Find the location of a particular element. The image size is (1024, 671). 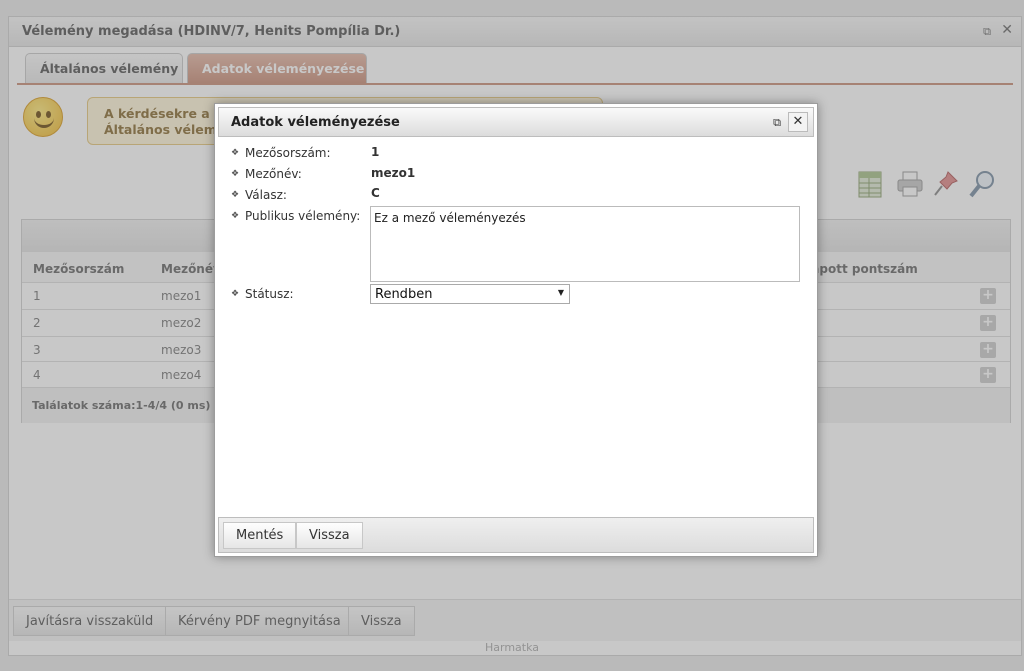

field-value: C is located at coordinates (375, 193).